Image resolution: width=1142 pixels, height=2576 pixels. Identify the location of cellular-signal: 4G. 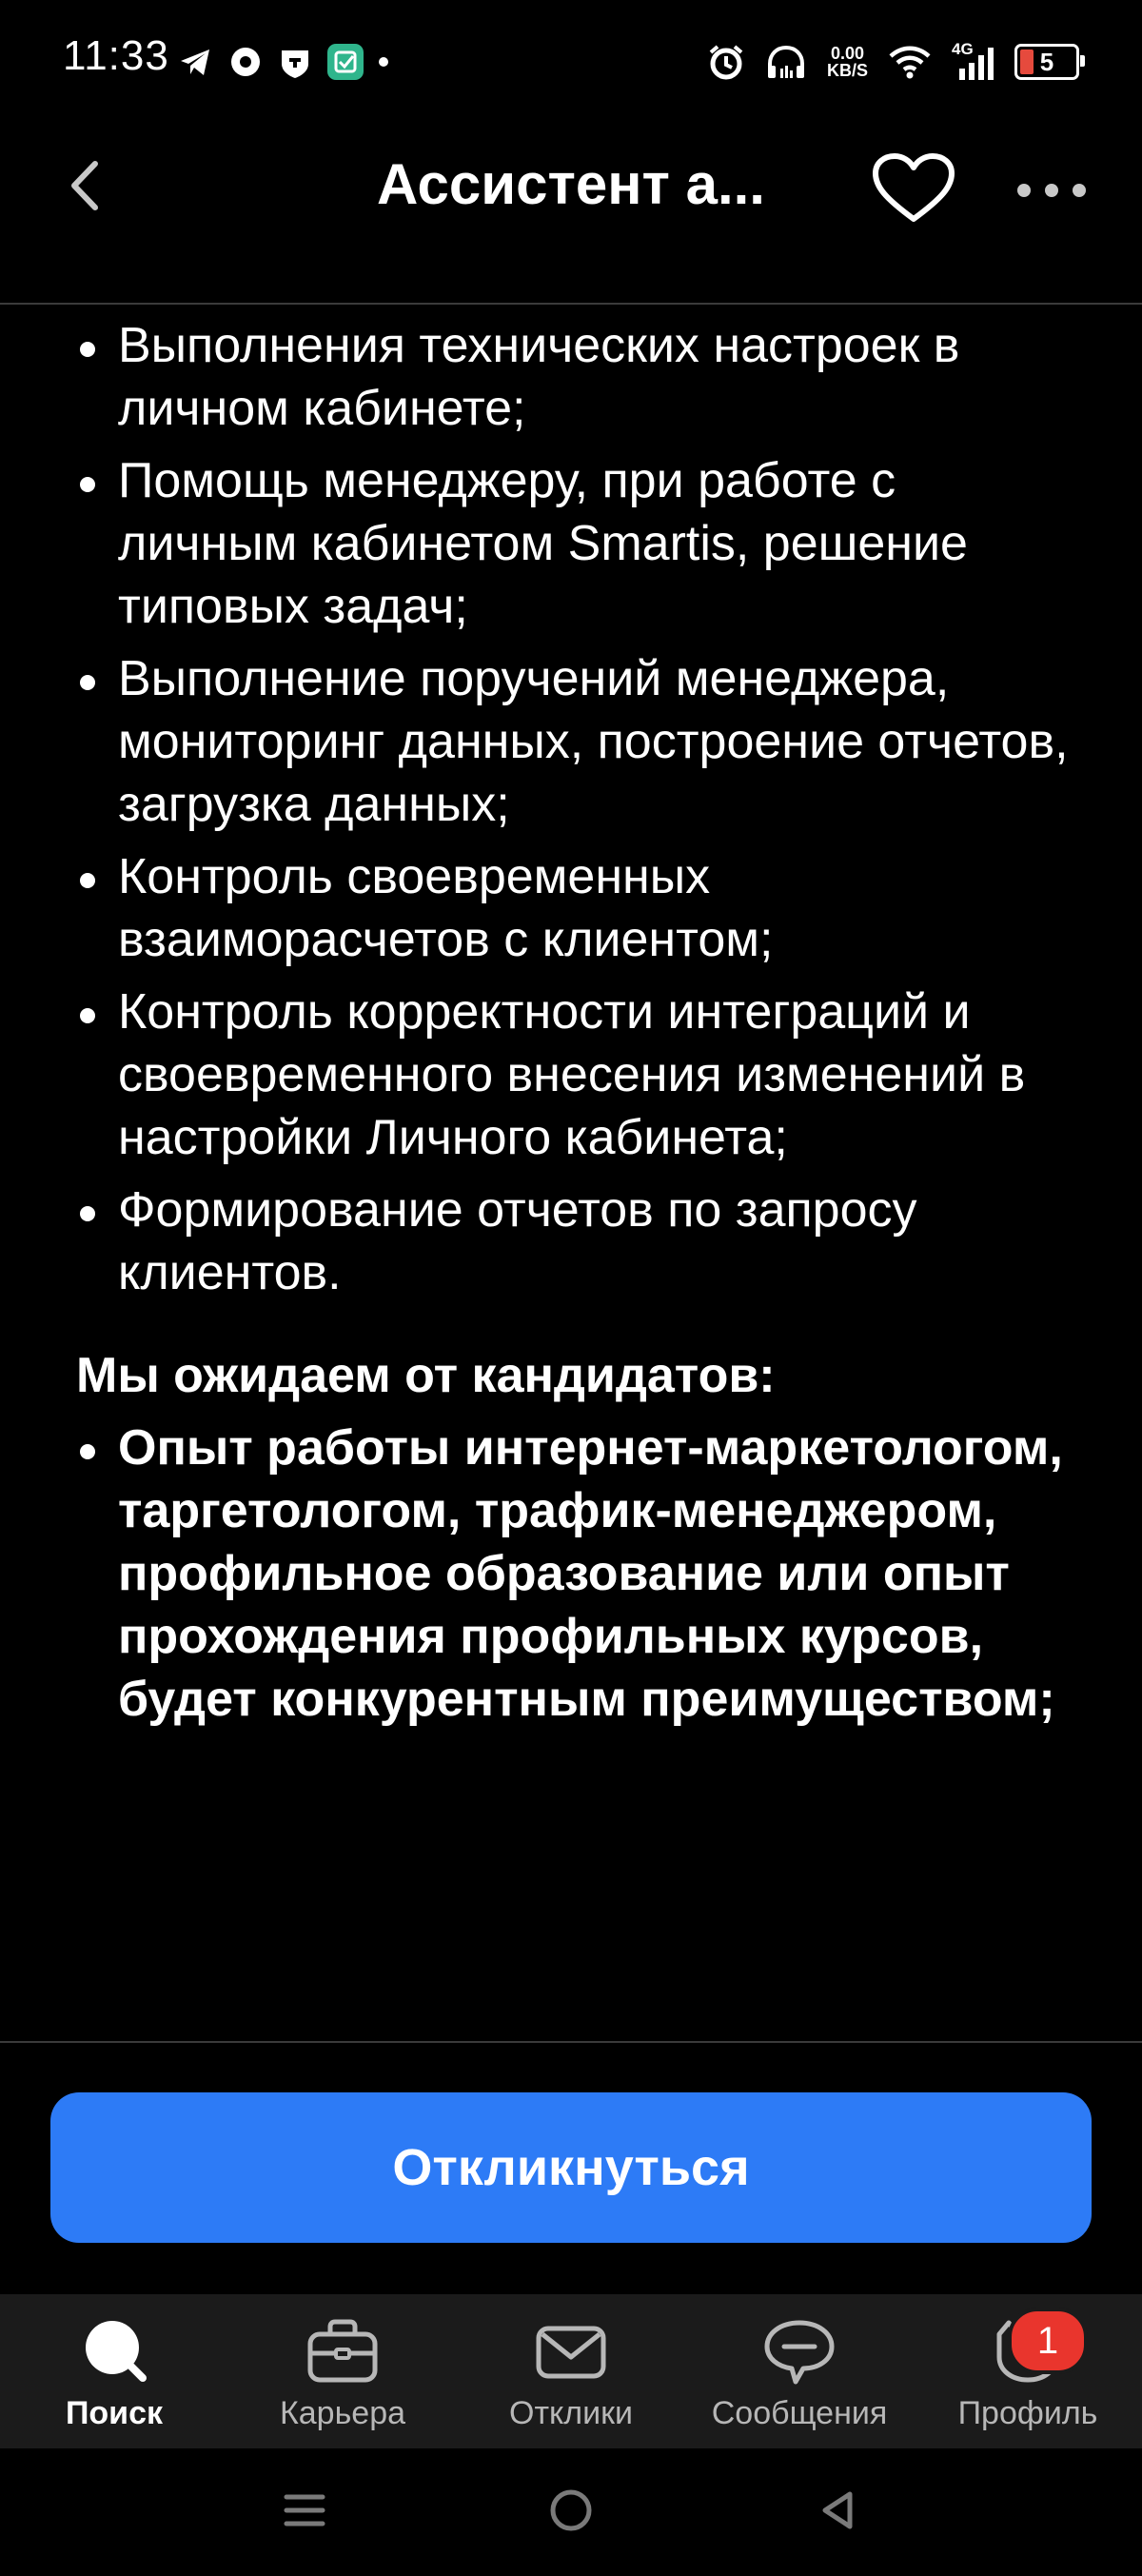
(973, 61).